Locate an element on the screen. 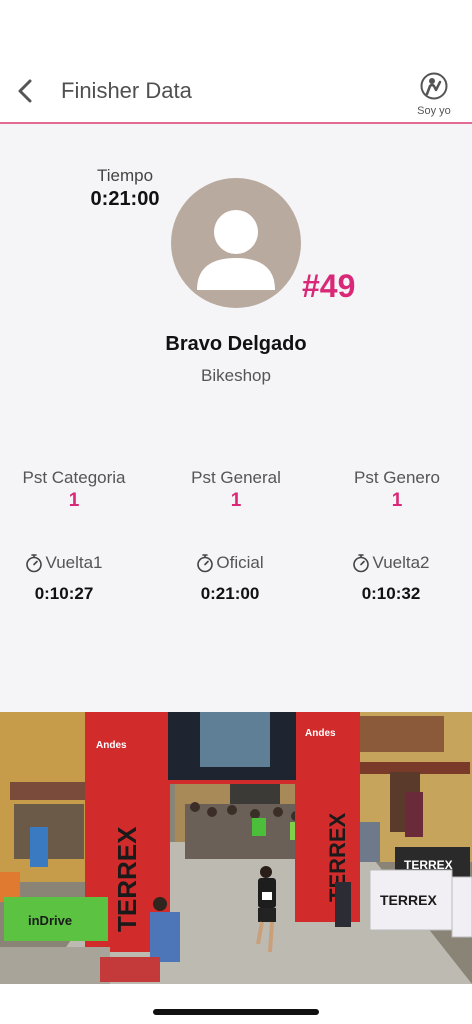 The width and height of the screenshot is (472, 1024). arch-banner-right: Andes is located at coordinates (320, 733).